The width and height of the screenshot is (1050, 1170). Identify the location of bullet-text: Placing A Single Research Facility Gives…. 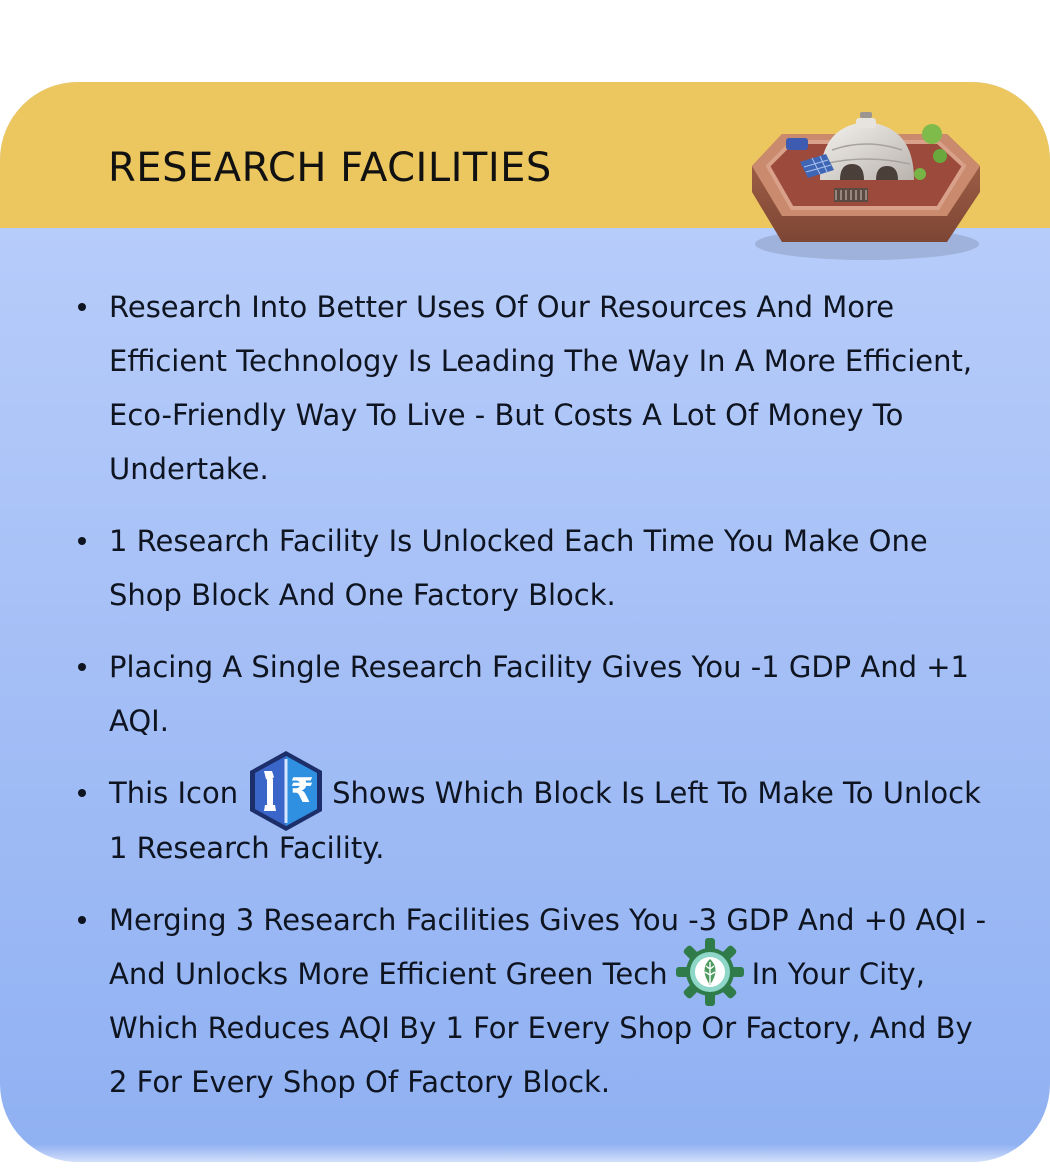
(539, 694).